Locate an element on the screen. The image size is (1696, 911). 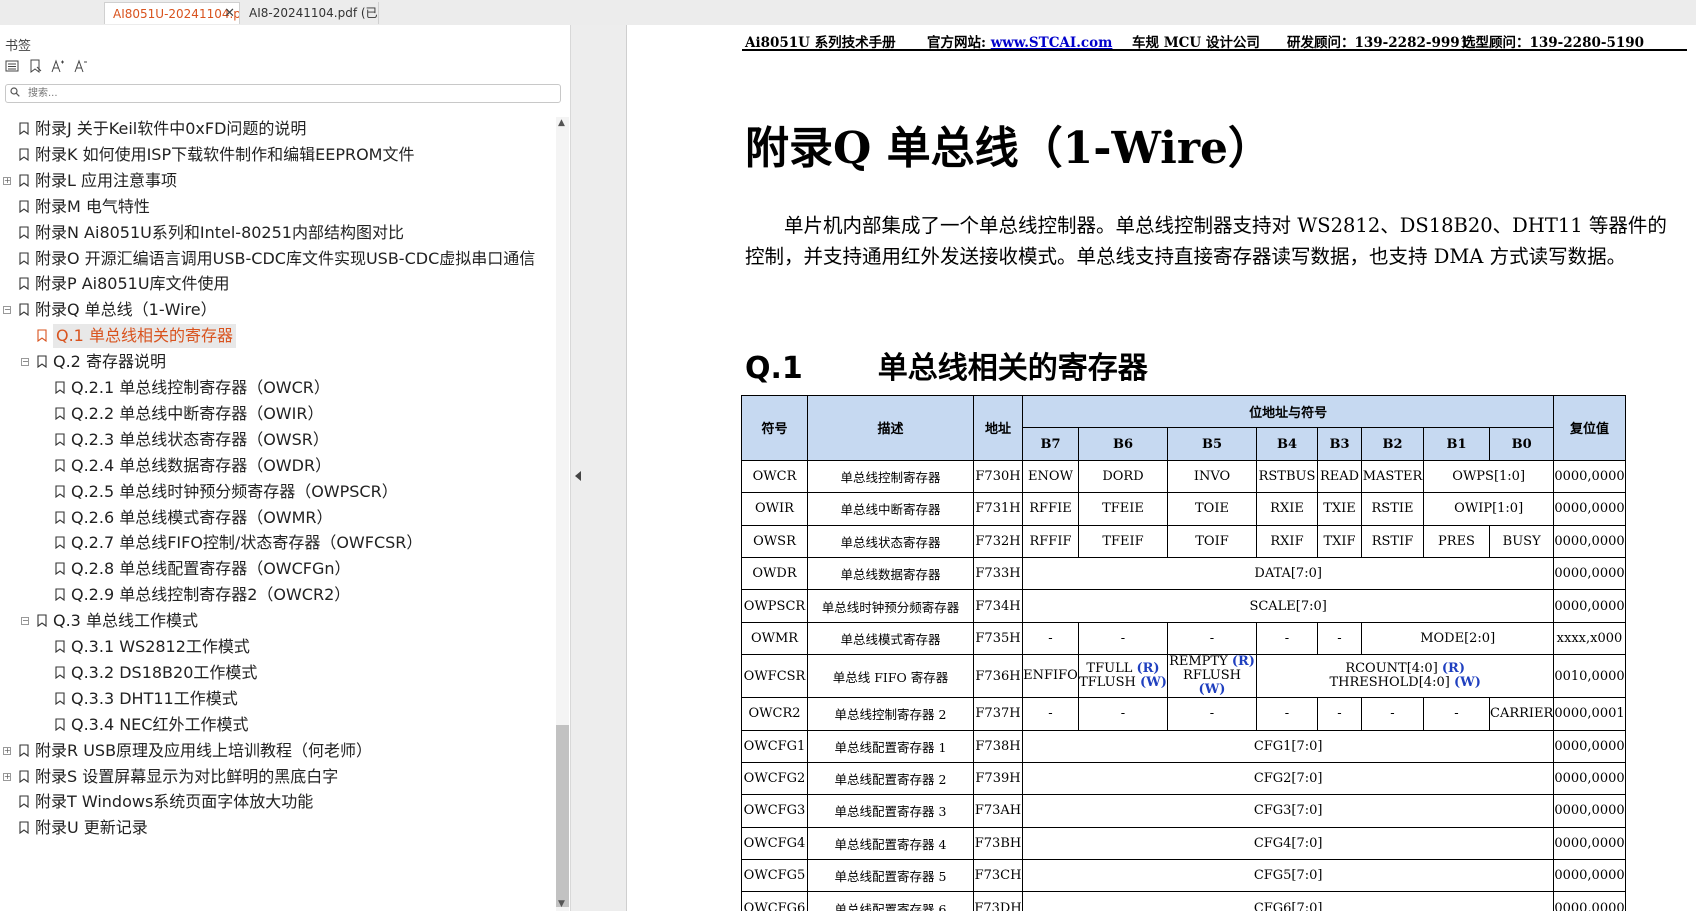
bookmark-item: 附录U 更新记录 is located at coordinates (276, 828).